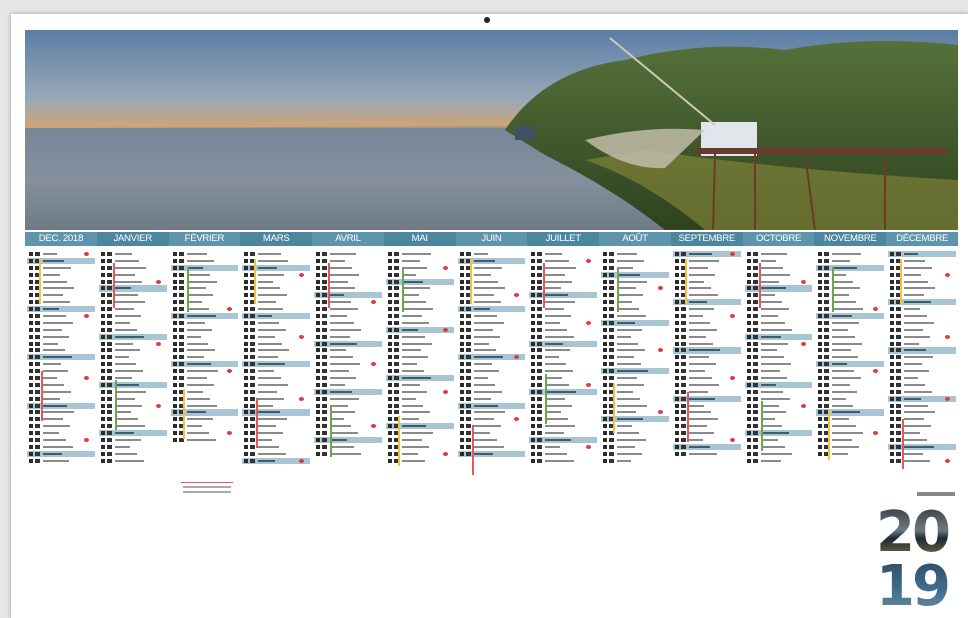 This screenshot has height=618, width=968. What do you see at coordinates (936, 494) in the screenshot?
I see `publisher-mark` at bounding box center [936, 494].